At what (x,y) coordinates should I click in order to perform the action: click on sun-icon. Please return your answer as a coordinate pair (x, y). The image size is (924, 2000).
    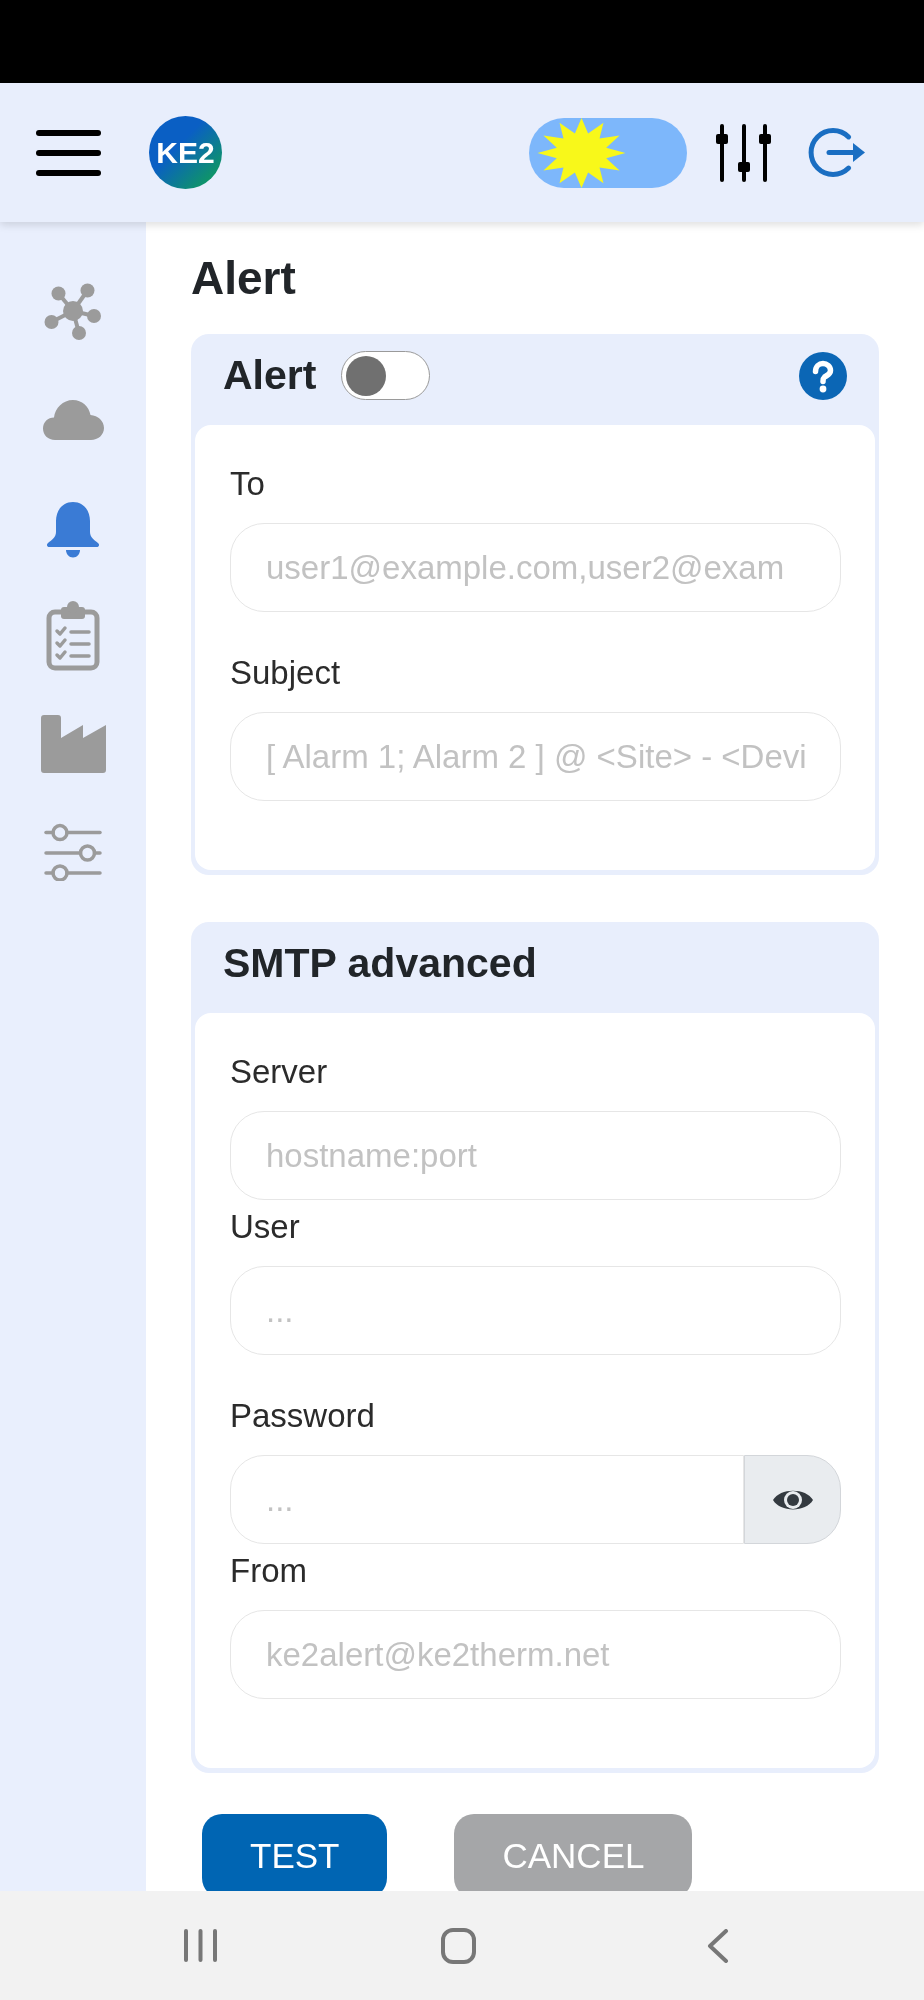
    Looking at the image, I should click on (581, 152).